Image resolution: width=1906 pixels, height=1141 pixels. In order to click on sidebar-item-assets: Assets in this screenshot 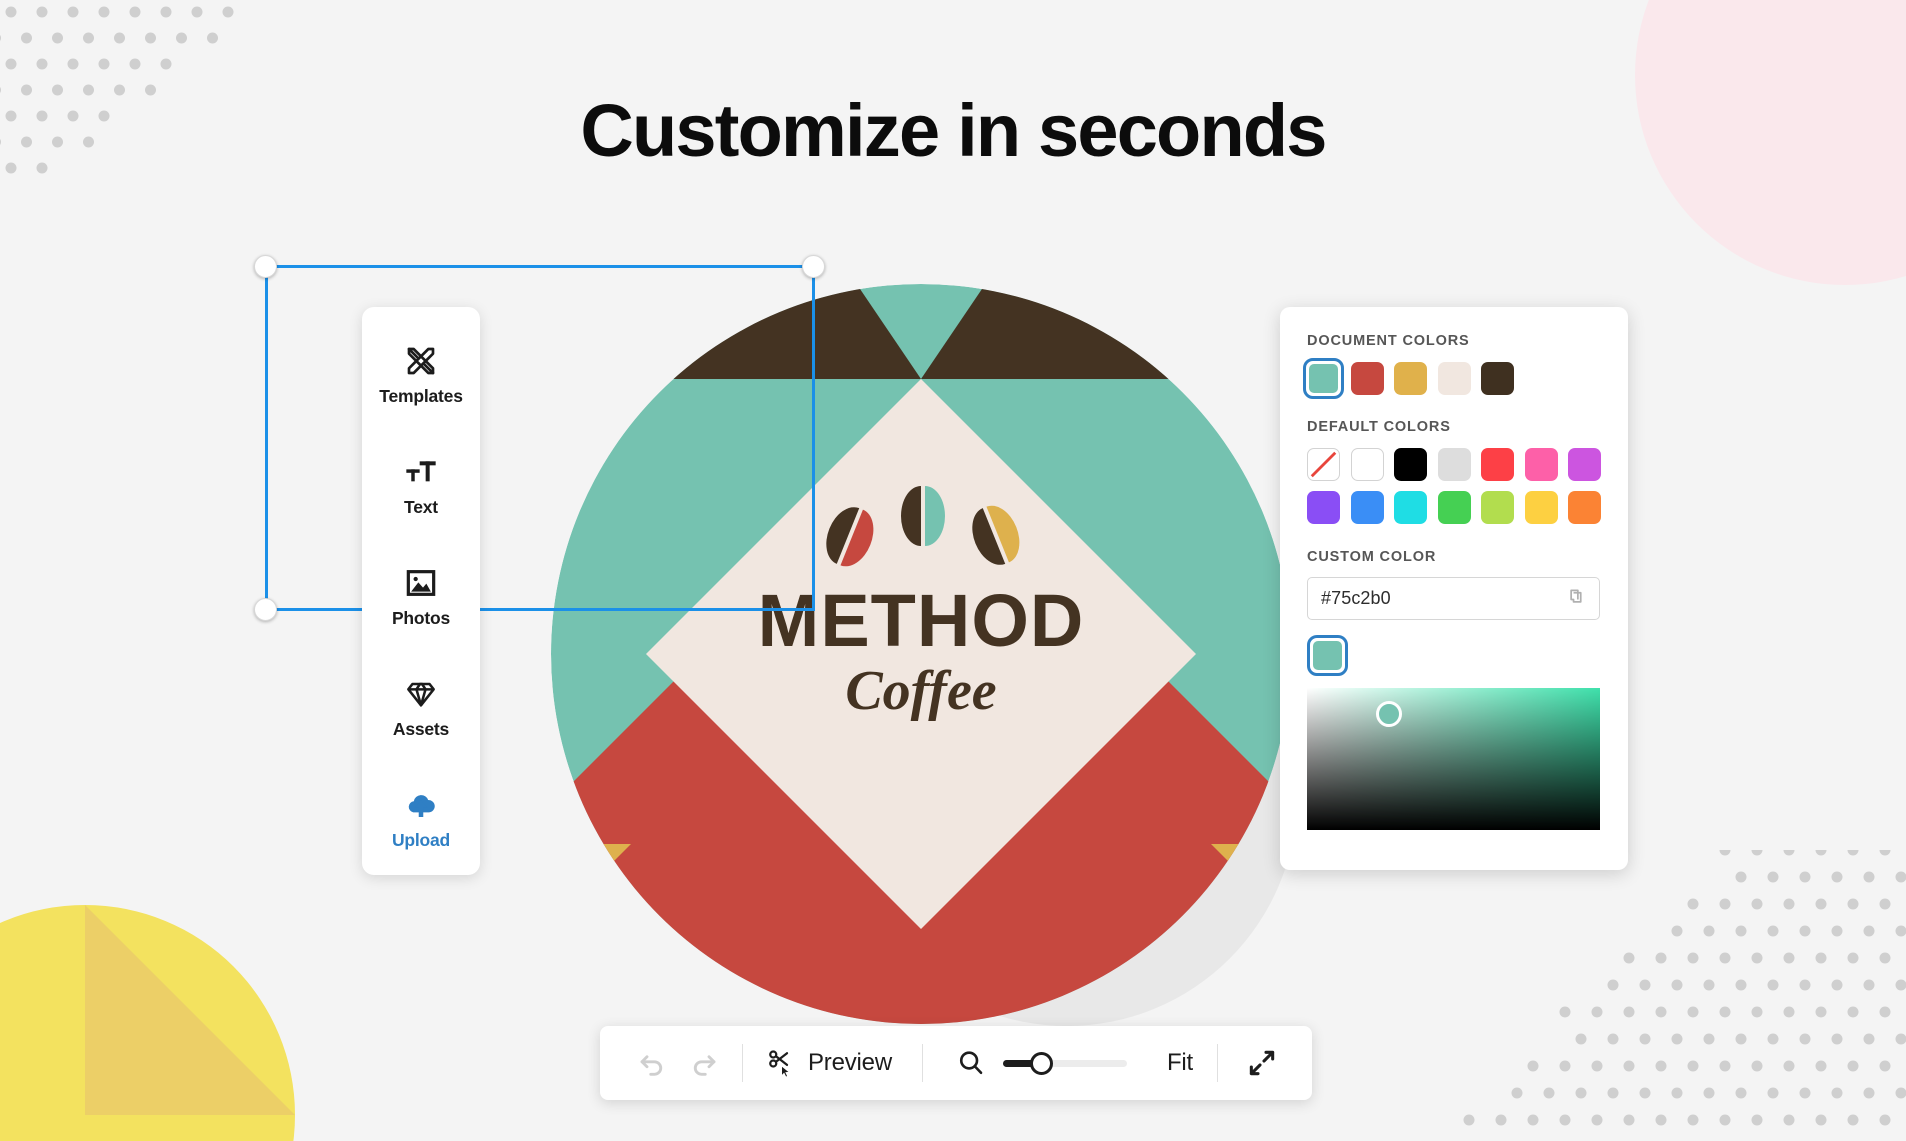, I will do `click(421, 708)`.